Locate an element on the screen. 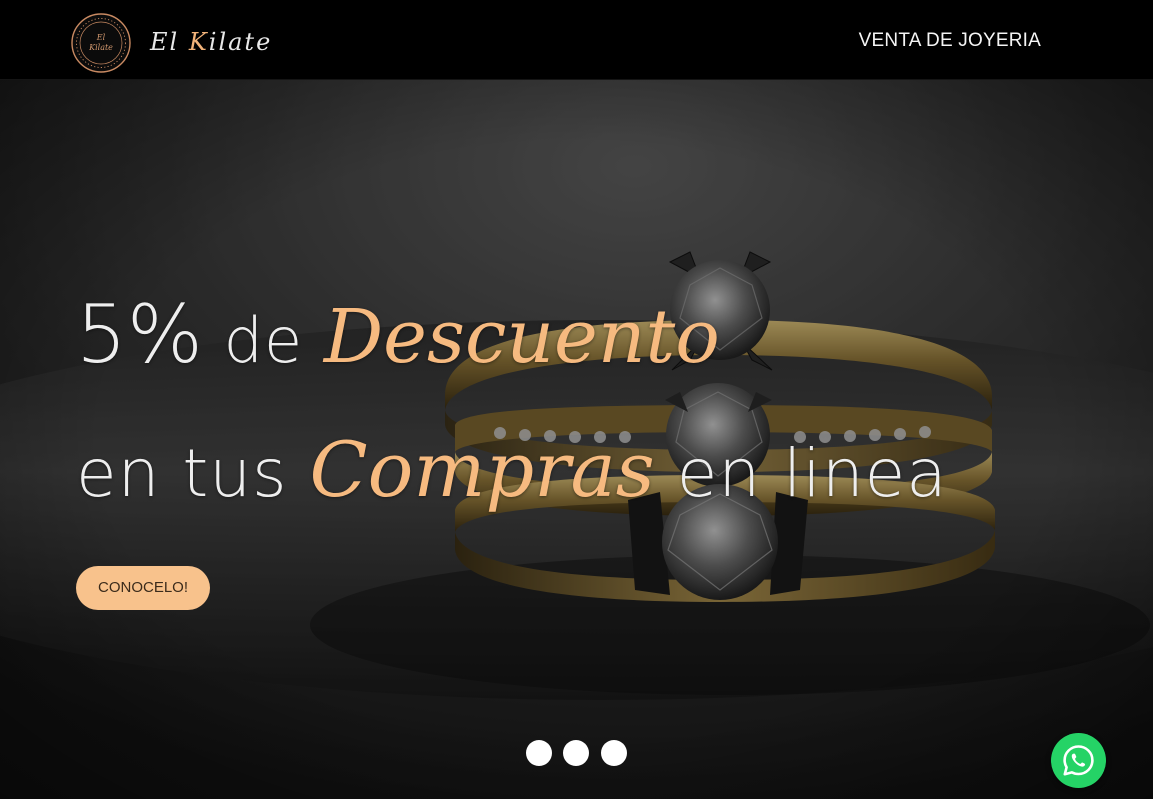 Image resolution: width=1153 pixels, height=799 pixels. brand-seal-icon: El Kilate is located at coordinates (101, 43).